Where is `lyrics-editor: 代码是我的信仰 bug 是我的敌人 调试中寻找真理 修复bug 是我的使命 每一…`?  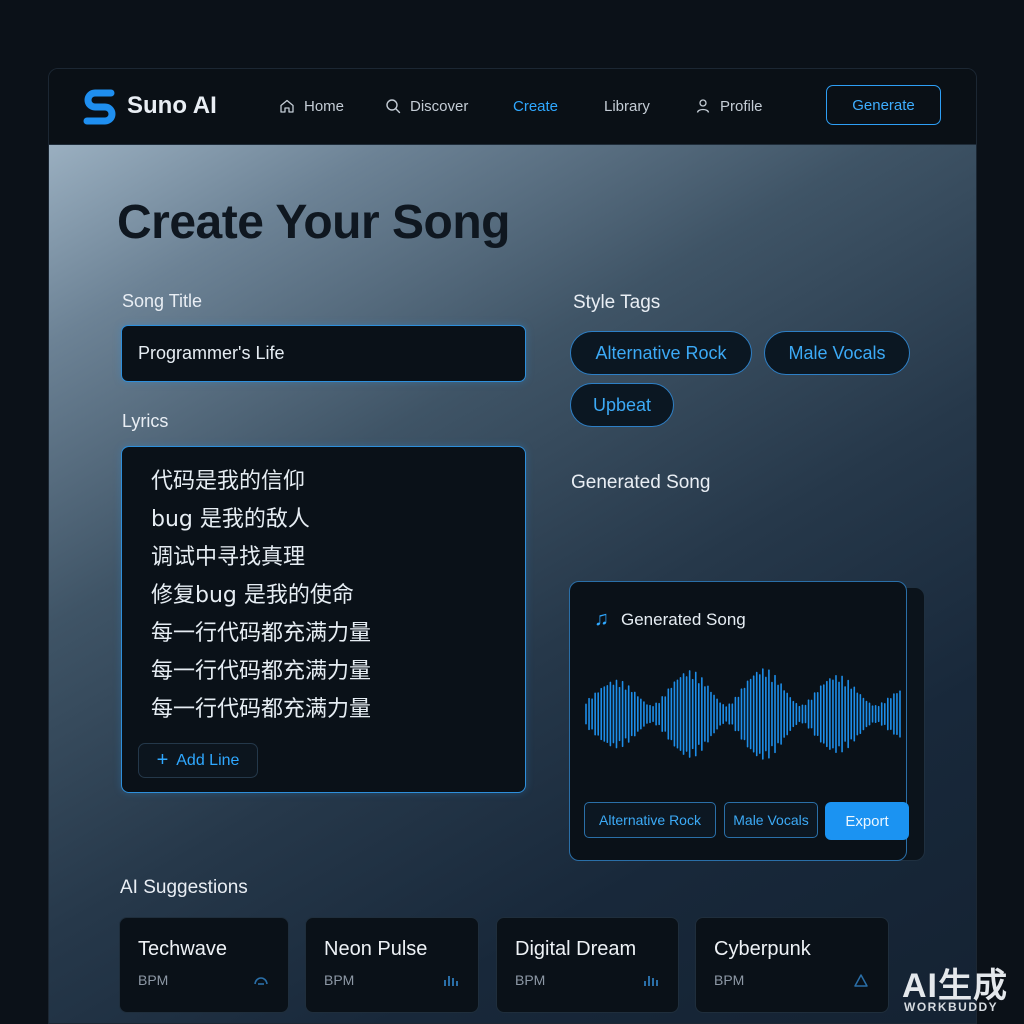 lyrics-editor: 代码是我的信仰 bug 是我的敌人 调试中寻找真理 修复bug 是我的使命 每一… is located at coordinates (323, 619).